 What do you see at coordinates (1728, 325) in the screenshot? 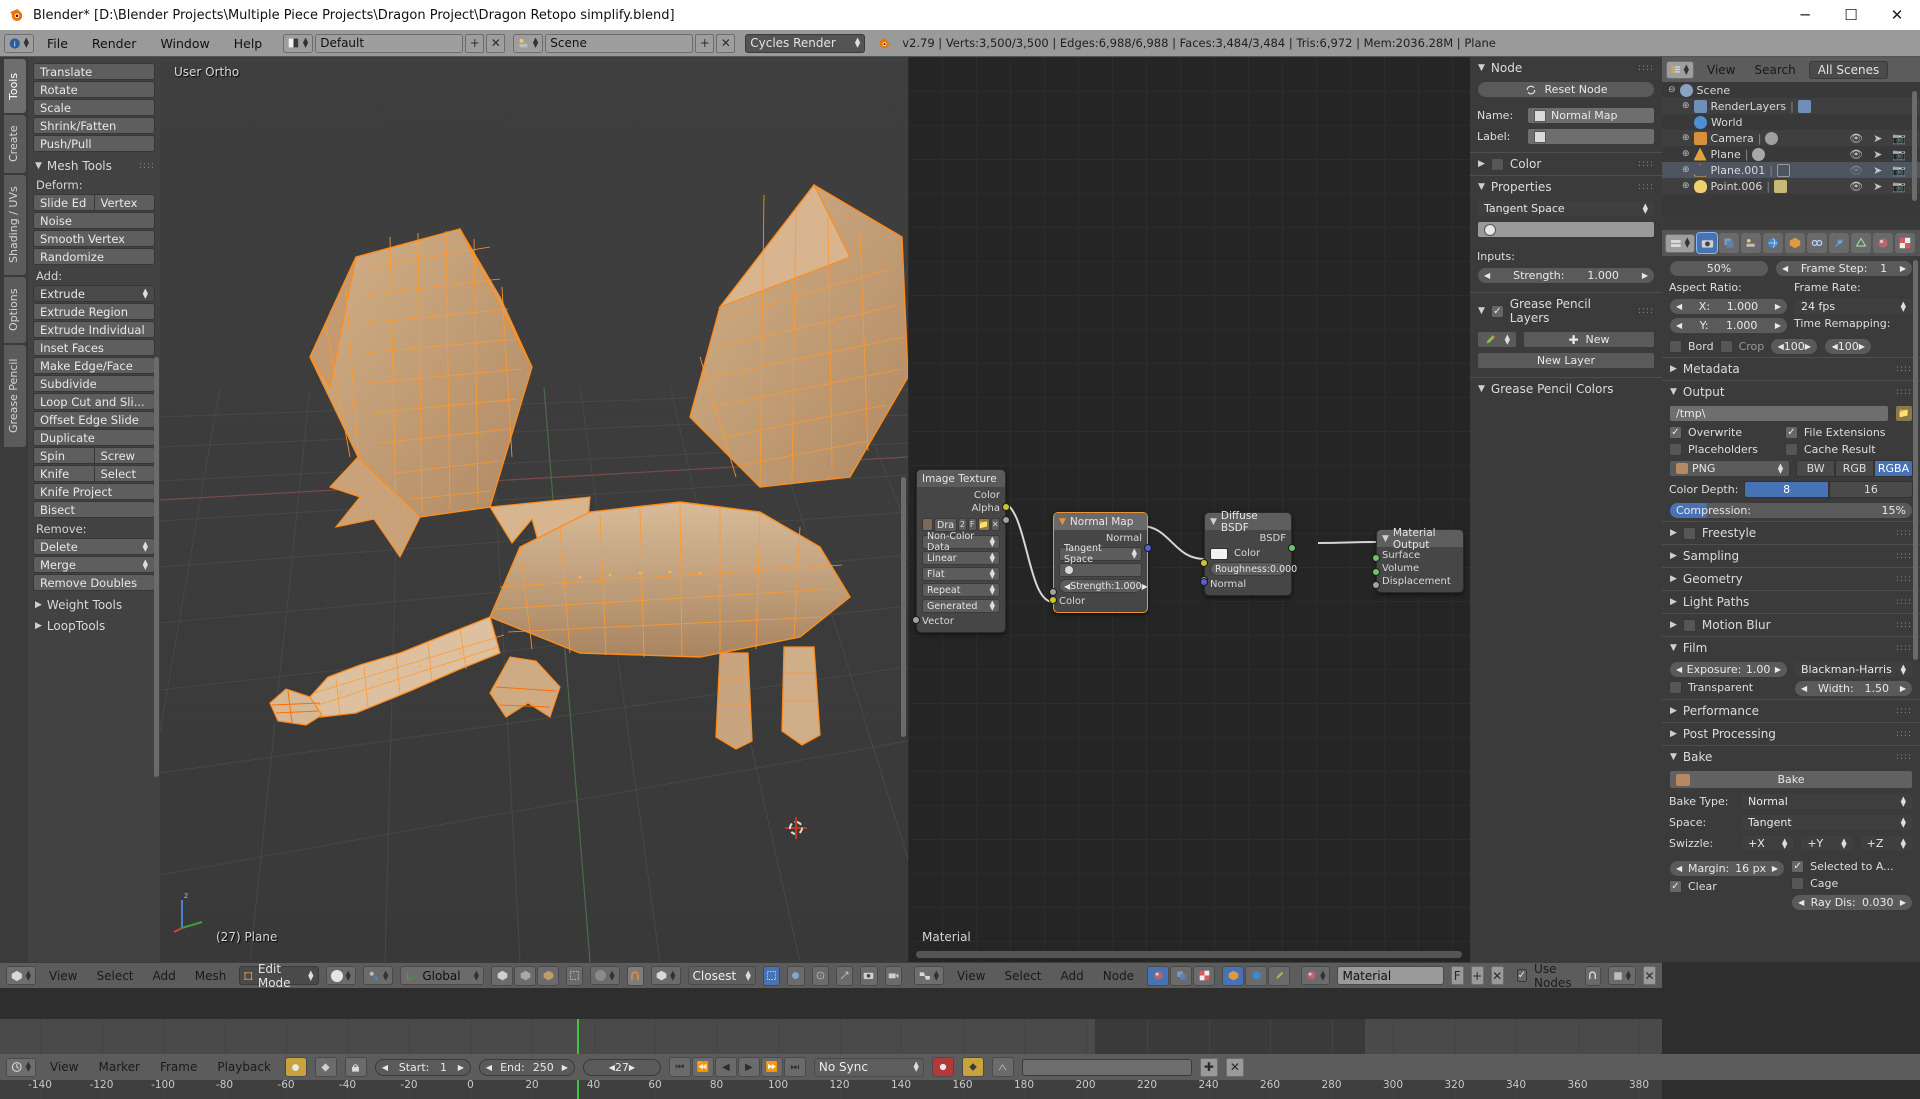
I see `aspect-y-field: ◀ Y: 1.000 ▶` at bounding box center [1728, 325].